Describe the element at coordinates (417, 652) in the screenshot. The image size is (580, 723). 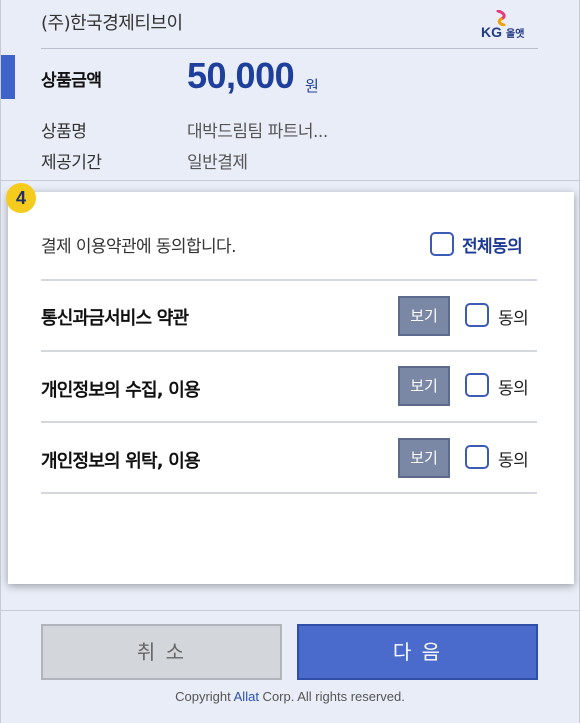
I see `next-button: 다 음` at that location.